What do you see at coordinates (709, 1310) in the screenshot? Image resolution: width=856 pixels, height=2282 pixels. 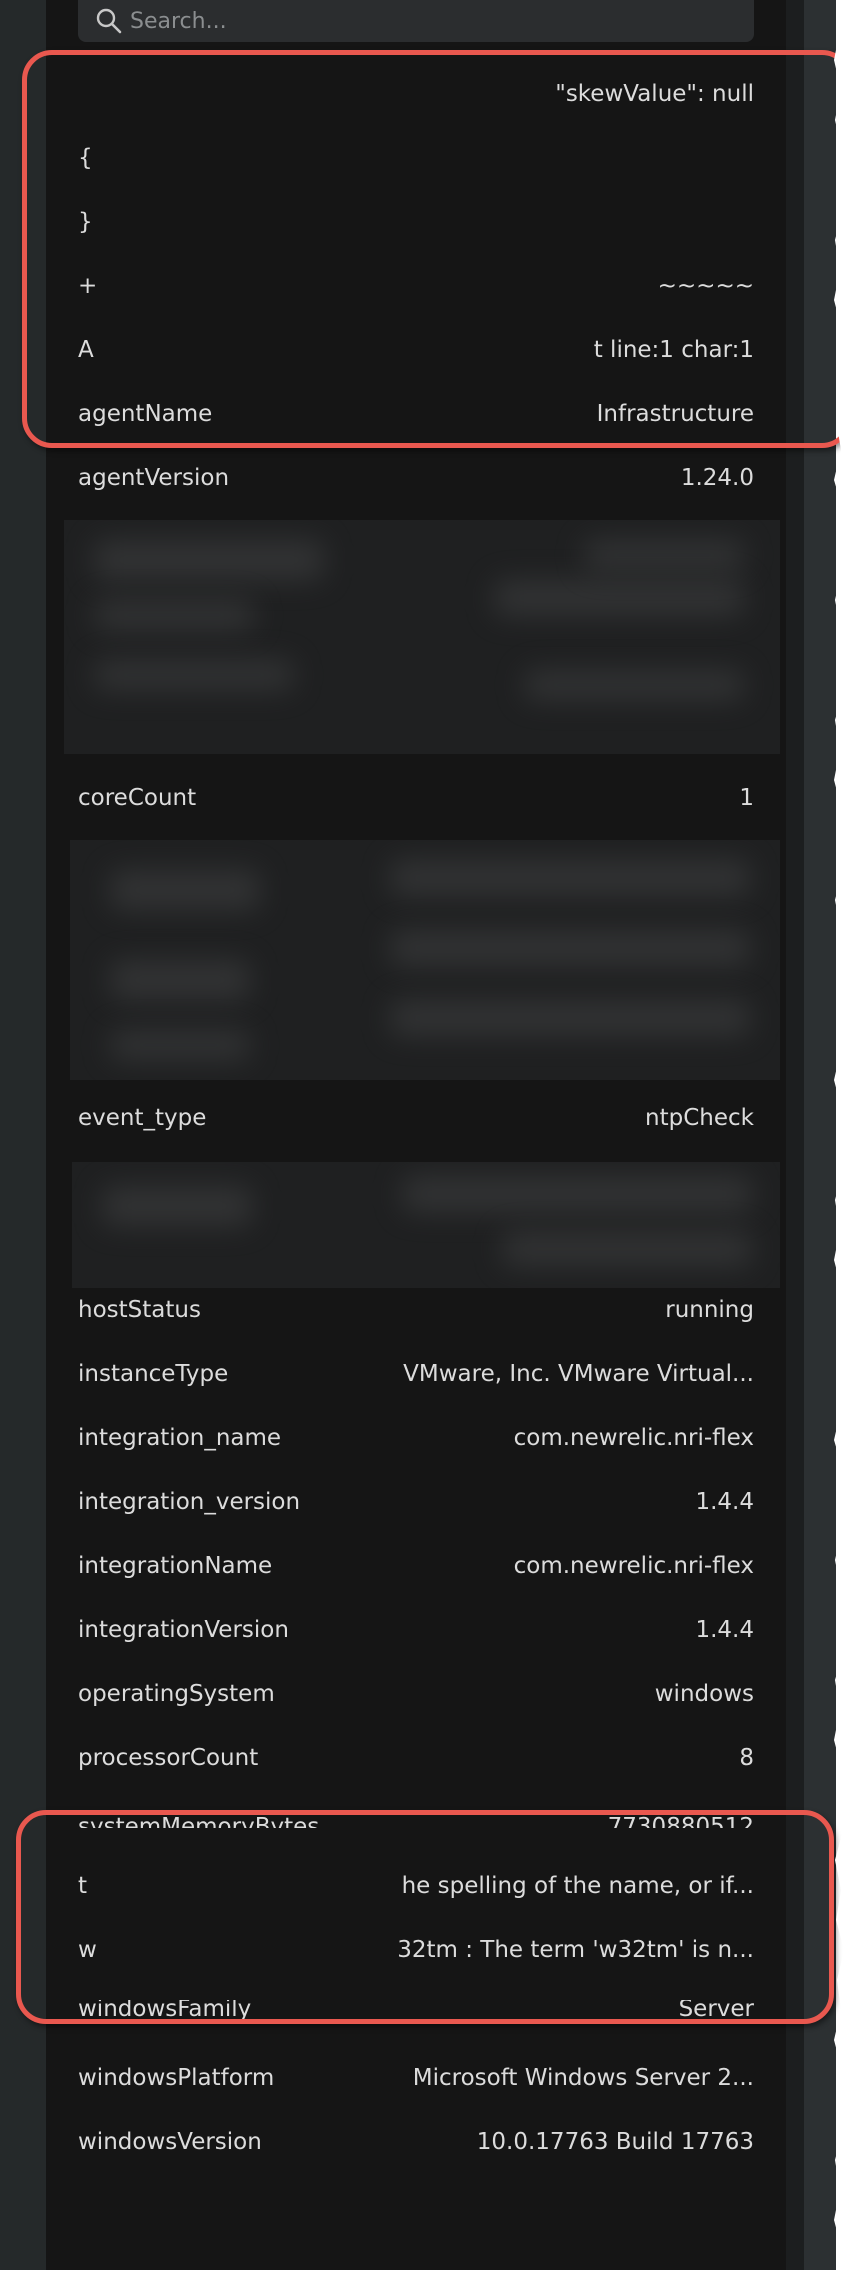 I see `attribute-value: running` at bounding box center [709, 1310].